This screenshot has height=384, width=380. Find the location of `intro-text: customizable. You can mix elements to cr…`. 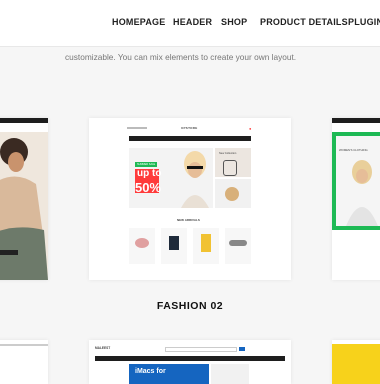

intro-text: customizable. You can mix elements to cr… is located at coordinates (181, 57).